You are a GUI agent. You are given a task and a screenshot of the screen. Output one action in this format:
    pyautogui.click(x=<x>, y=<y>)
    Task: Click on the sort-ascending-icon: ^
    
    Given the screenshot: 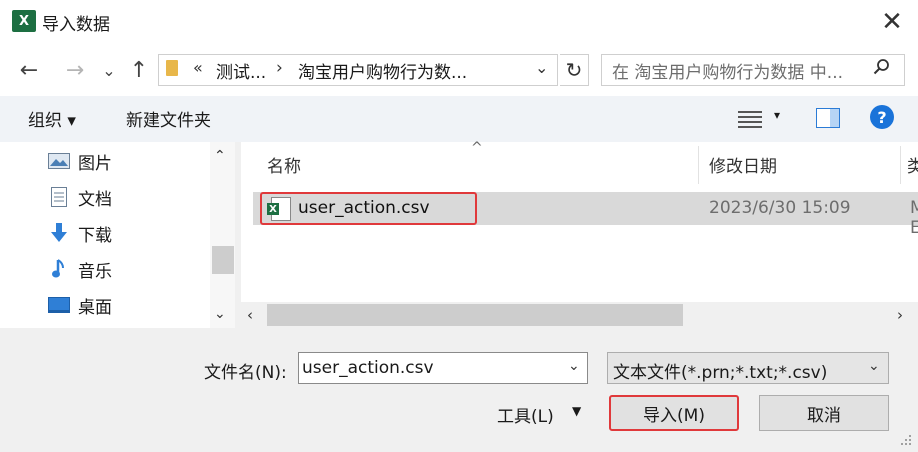 What is the action you would take?
    pyautogui.click(x=477, y=148)
    